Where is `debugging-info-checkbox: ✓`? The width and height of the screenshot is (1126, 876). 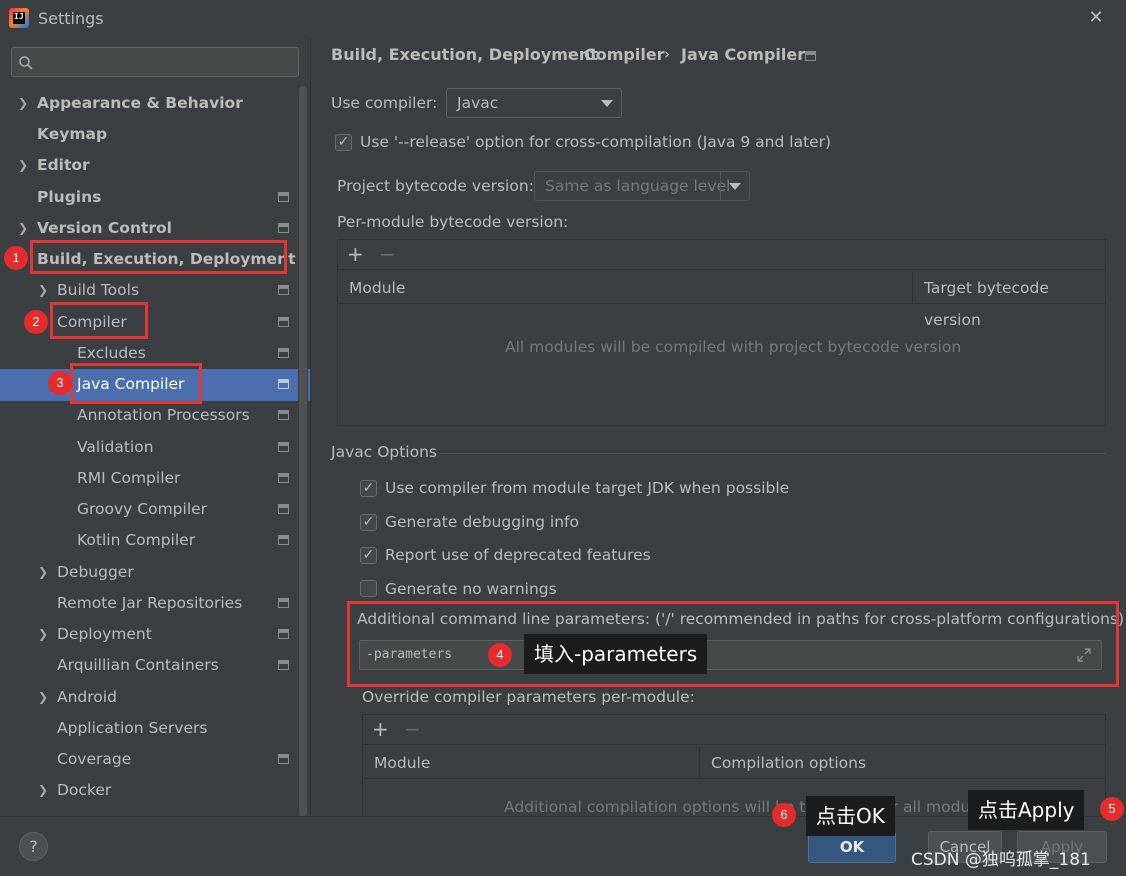
debugging-info-checkbox: ✓ is located at coordinates (368, 522).